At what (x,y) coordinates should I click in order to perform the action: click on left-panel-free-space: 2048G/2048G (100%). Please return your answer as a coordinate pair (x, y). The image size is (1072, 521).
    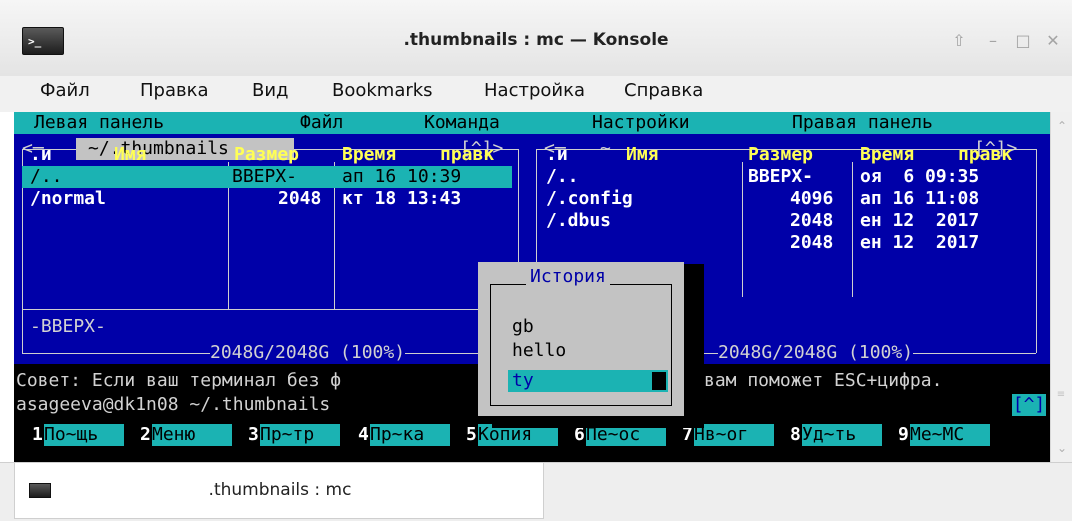
    Looking at the image, I should click on (308, 353).